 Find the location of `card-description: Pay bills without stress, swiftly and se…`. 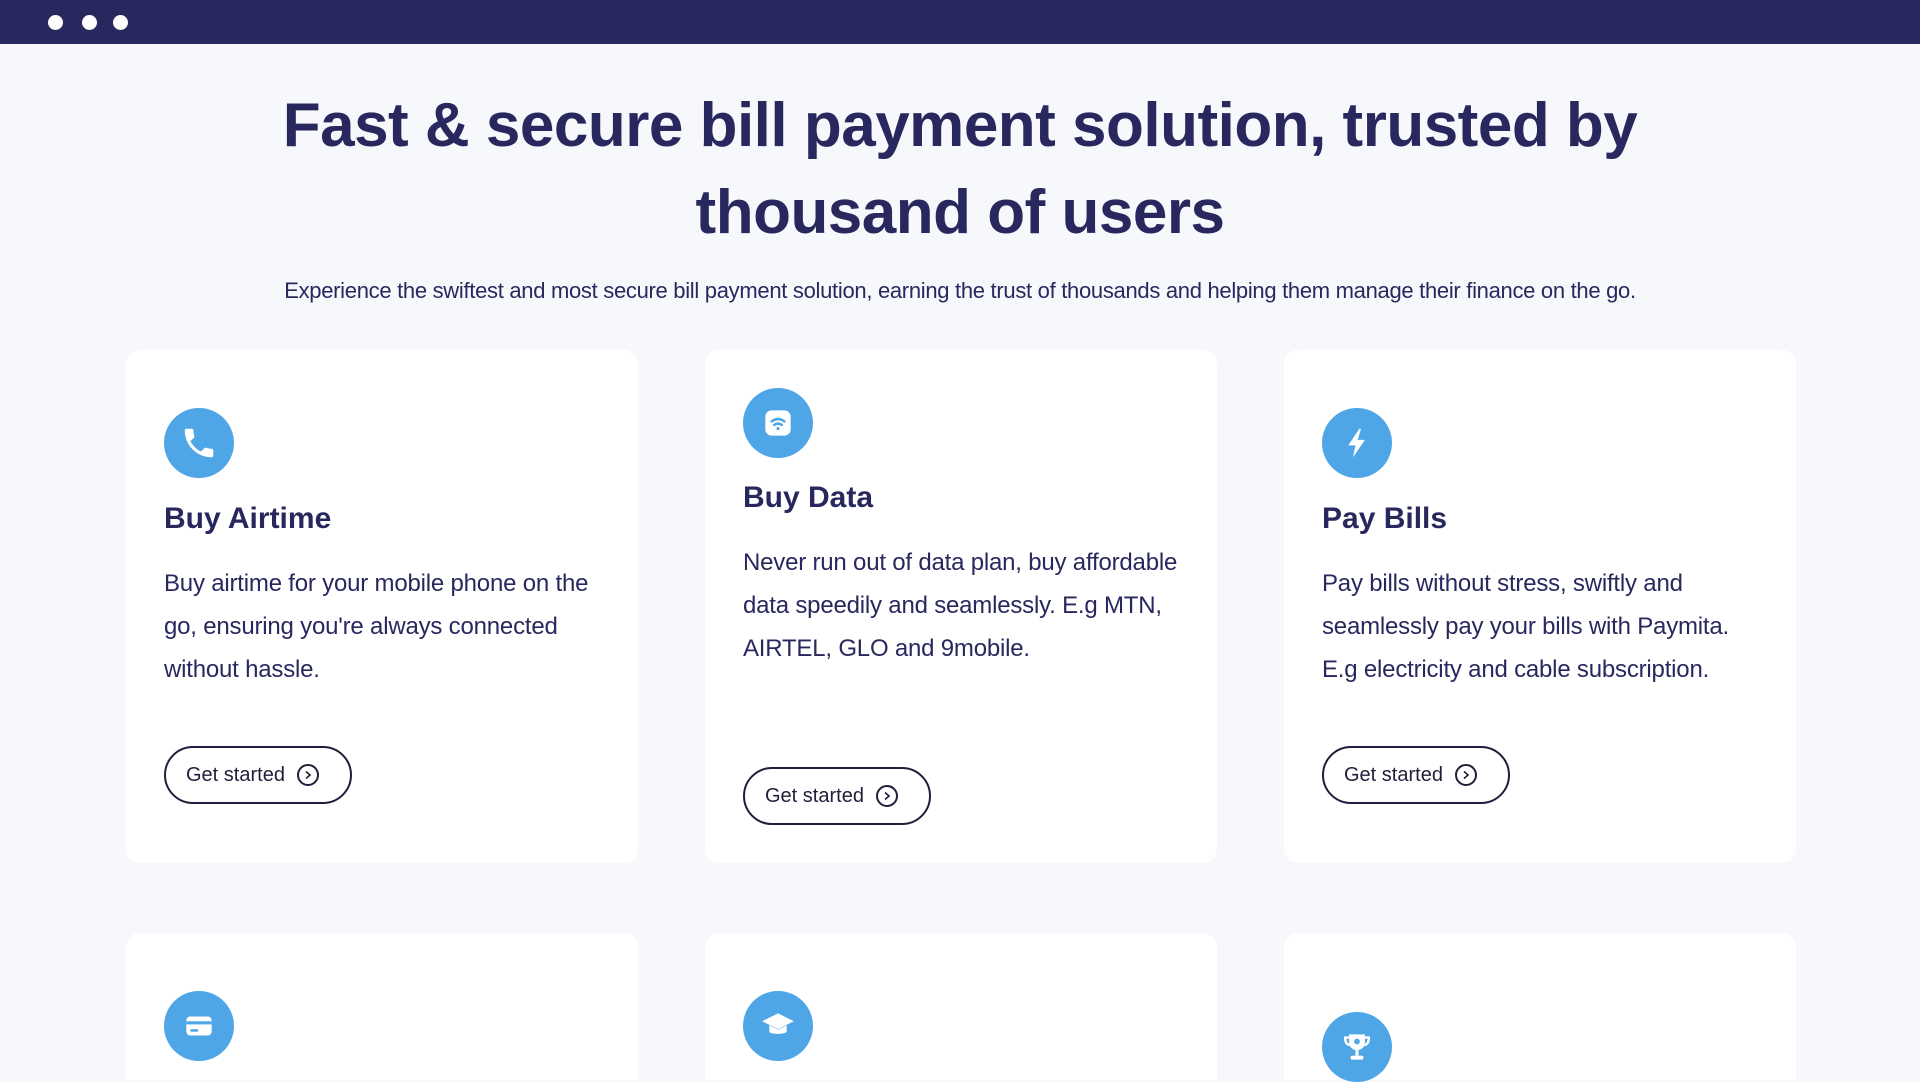

card-description: Pay bills without stress, swiftly and se… is located at coordinates (1526, 626).